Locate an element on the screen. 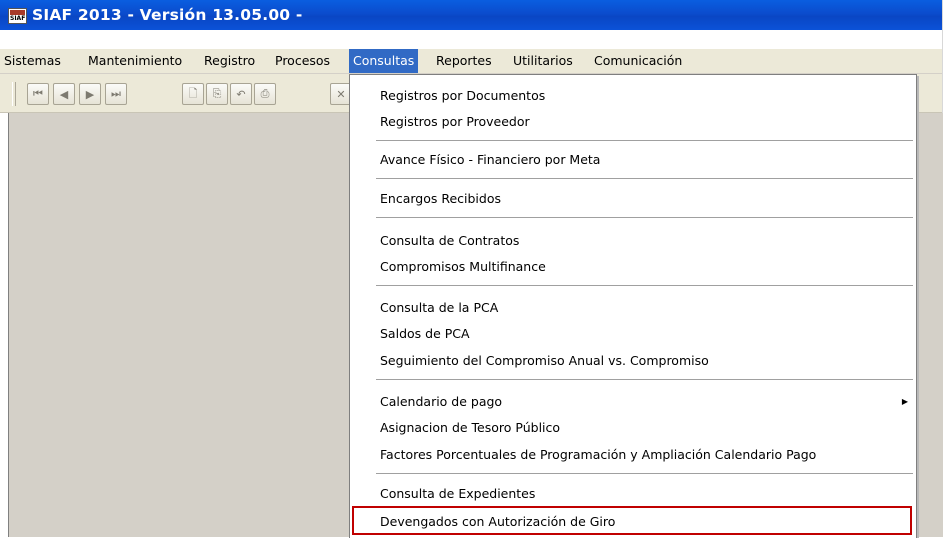  menu-item-devengados-autorizacion-giro: Devengados con Autorización de Giro is located at coordinates (633, 522).